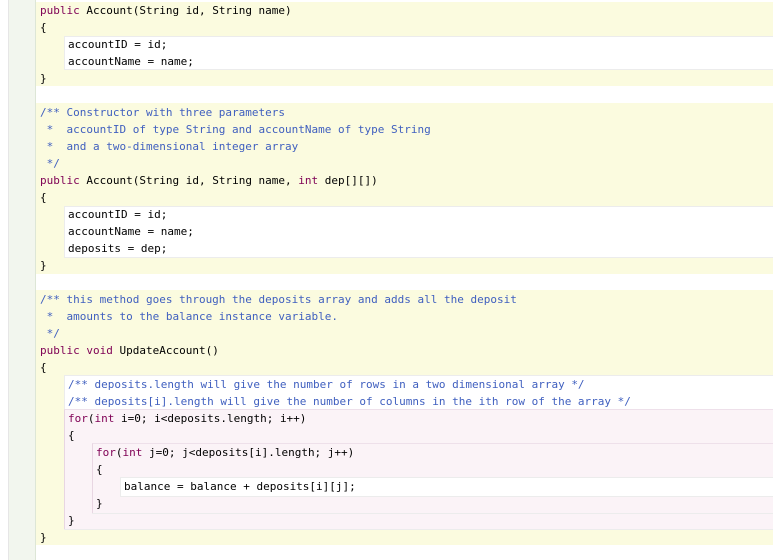 The image size is (773, 560). What do you see at coordinates (348, 180) in the screenshot?
I see `code-text: dep[][])` at bounding box center [348, 180].